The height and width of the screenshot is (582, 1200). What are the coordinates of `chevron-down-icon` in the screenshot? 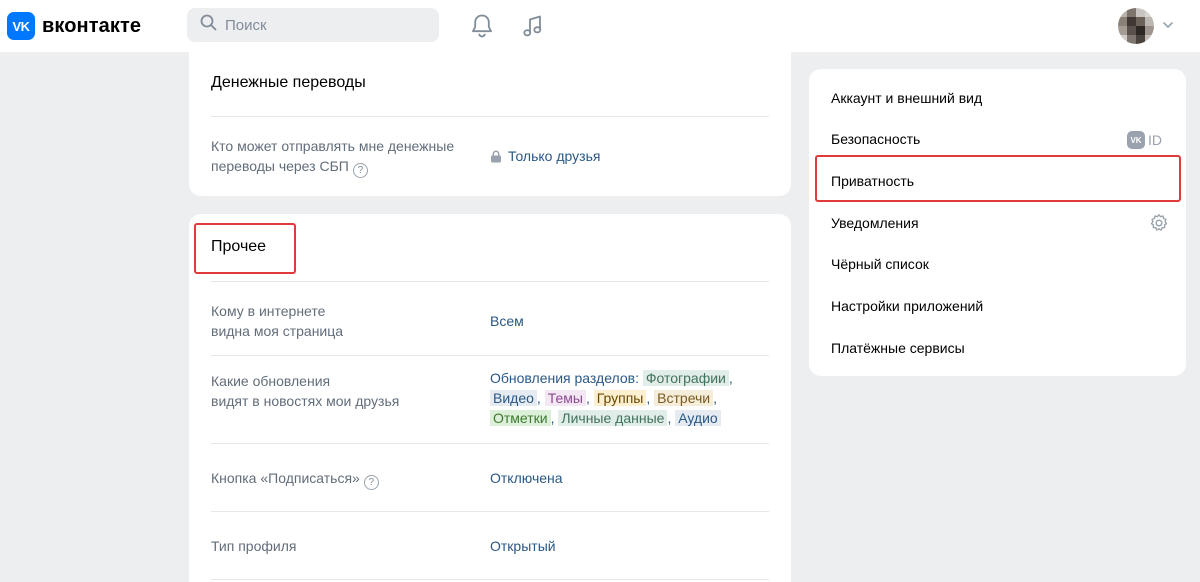 It's located at (1168, 27).